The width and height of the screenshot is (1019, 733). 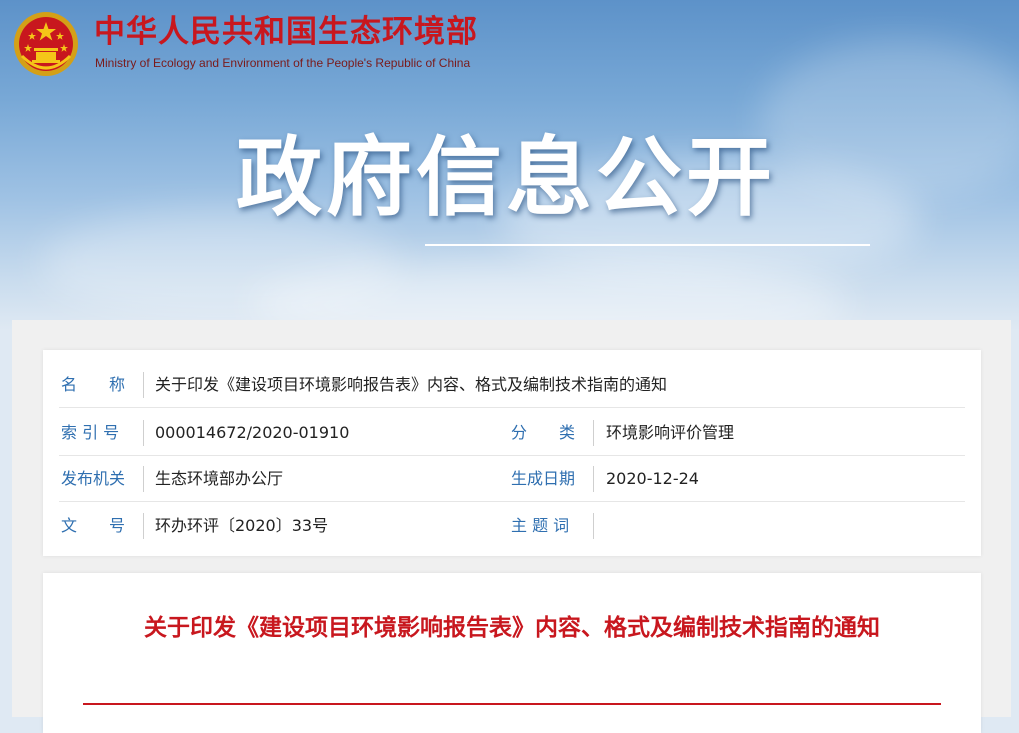 I want to click on metadata-row-issuer: 发布机关 生态环境部办公厅 生成日期 2020-12-24, so click(x=512, y=479).